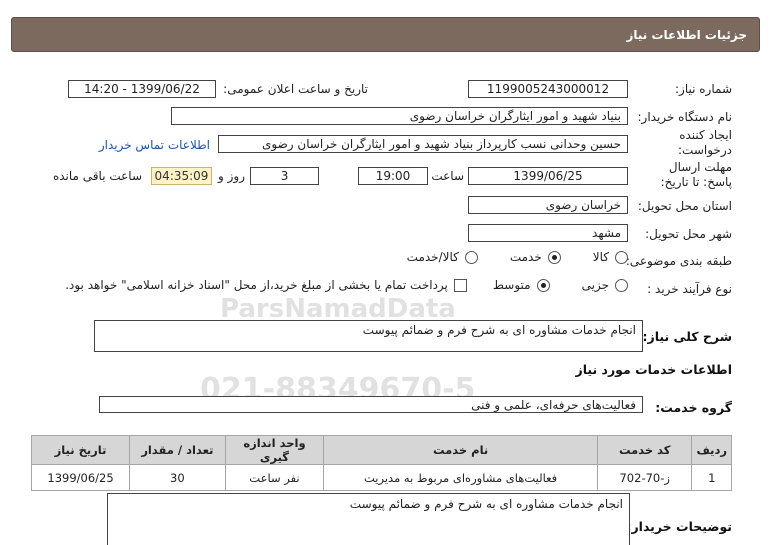 The height and width of the screenshot is (545, 770). Describe the element at coordinates (154, 145) in the screenshot. I see `buyer-contact-link: اطلاعات تماس خریدار` at that location.